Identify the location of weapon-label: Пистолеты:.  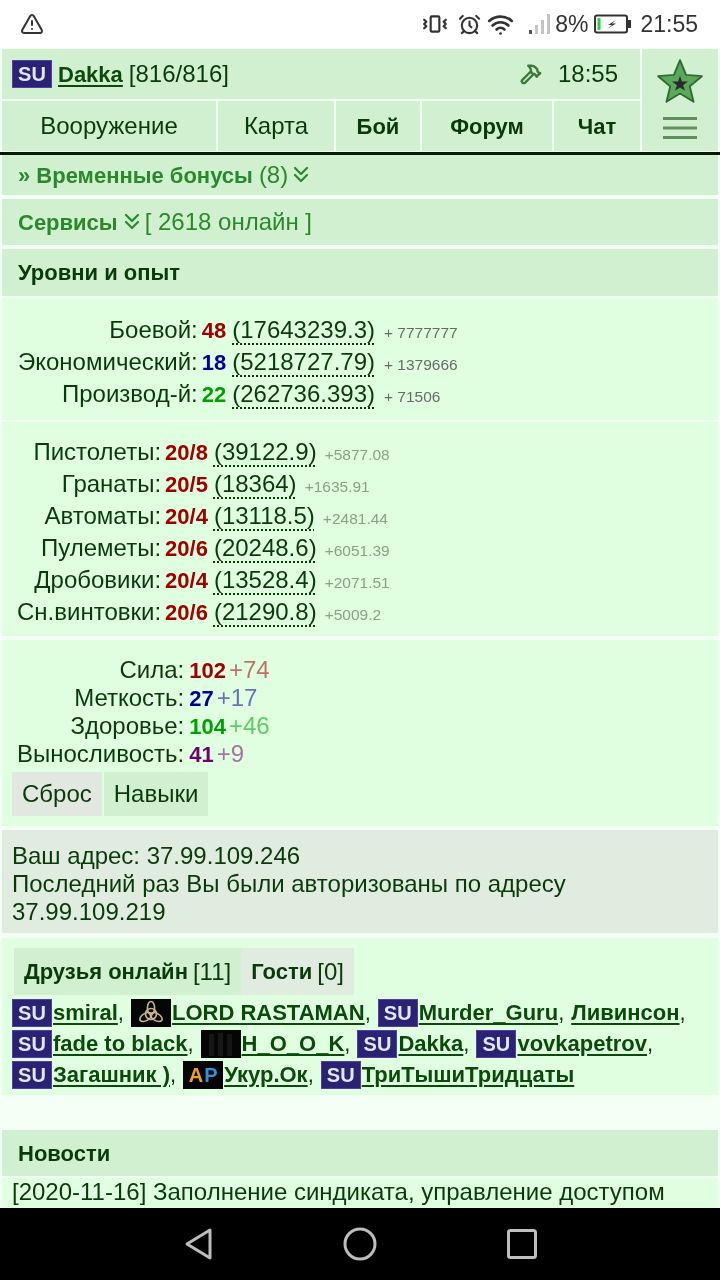
(97, 452).